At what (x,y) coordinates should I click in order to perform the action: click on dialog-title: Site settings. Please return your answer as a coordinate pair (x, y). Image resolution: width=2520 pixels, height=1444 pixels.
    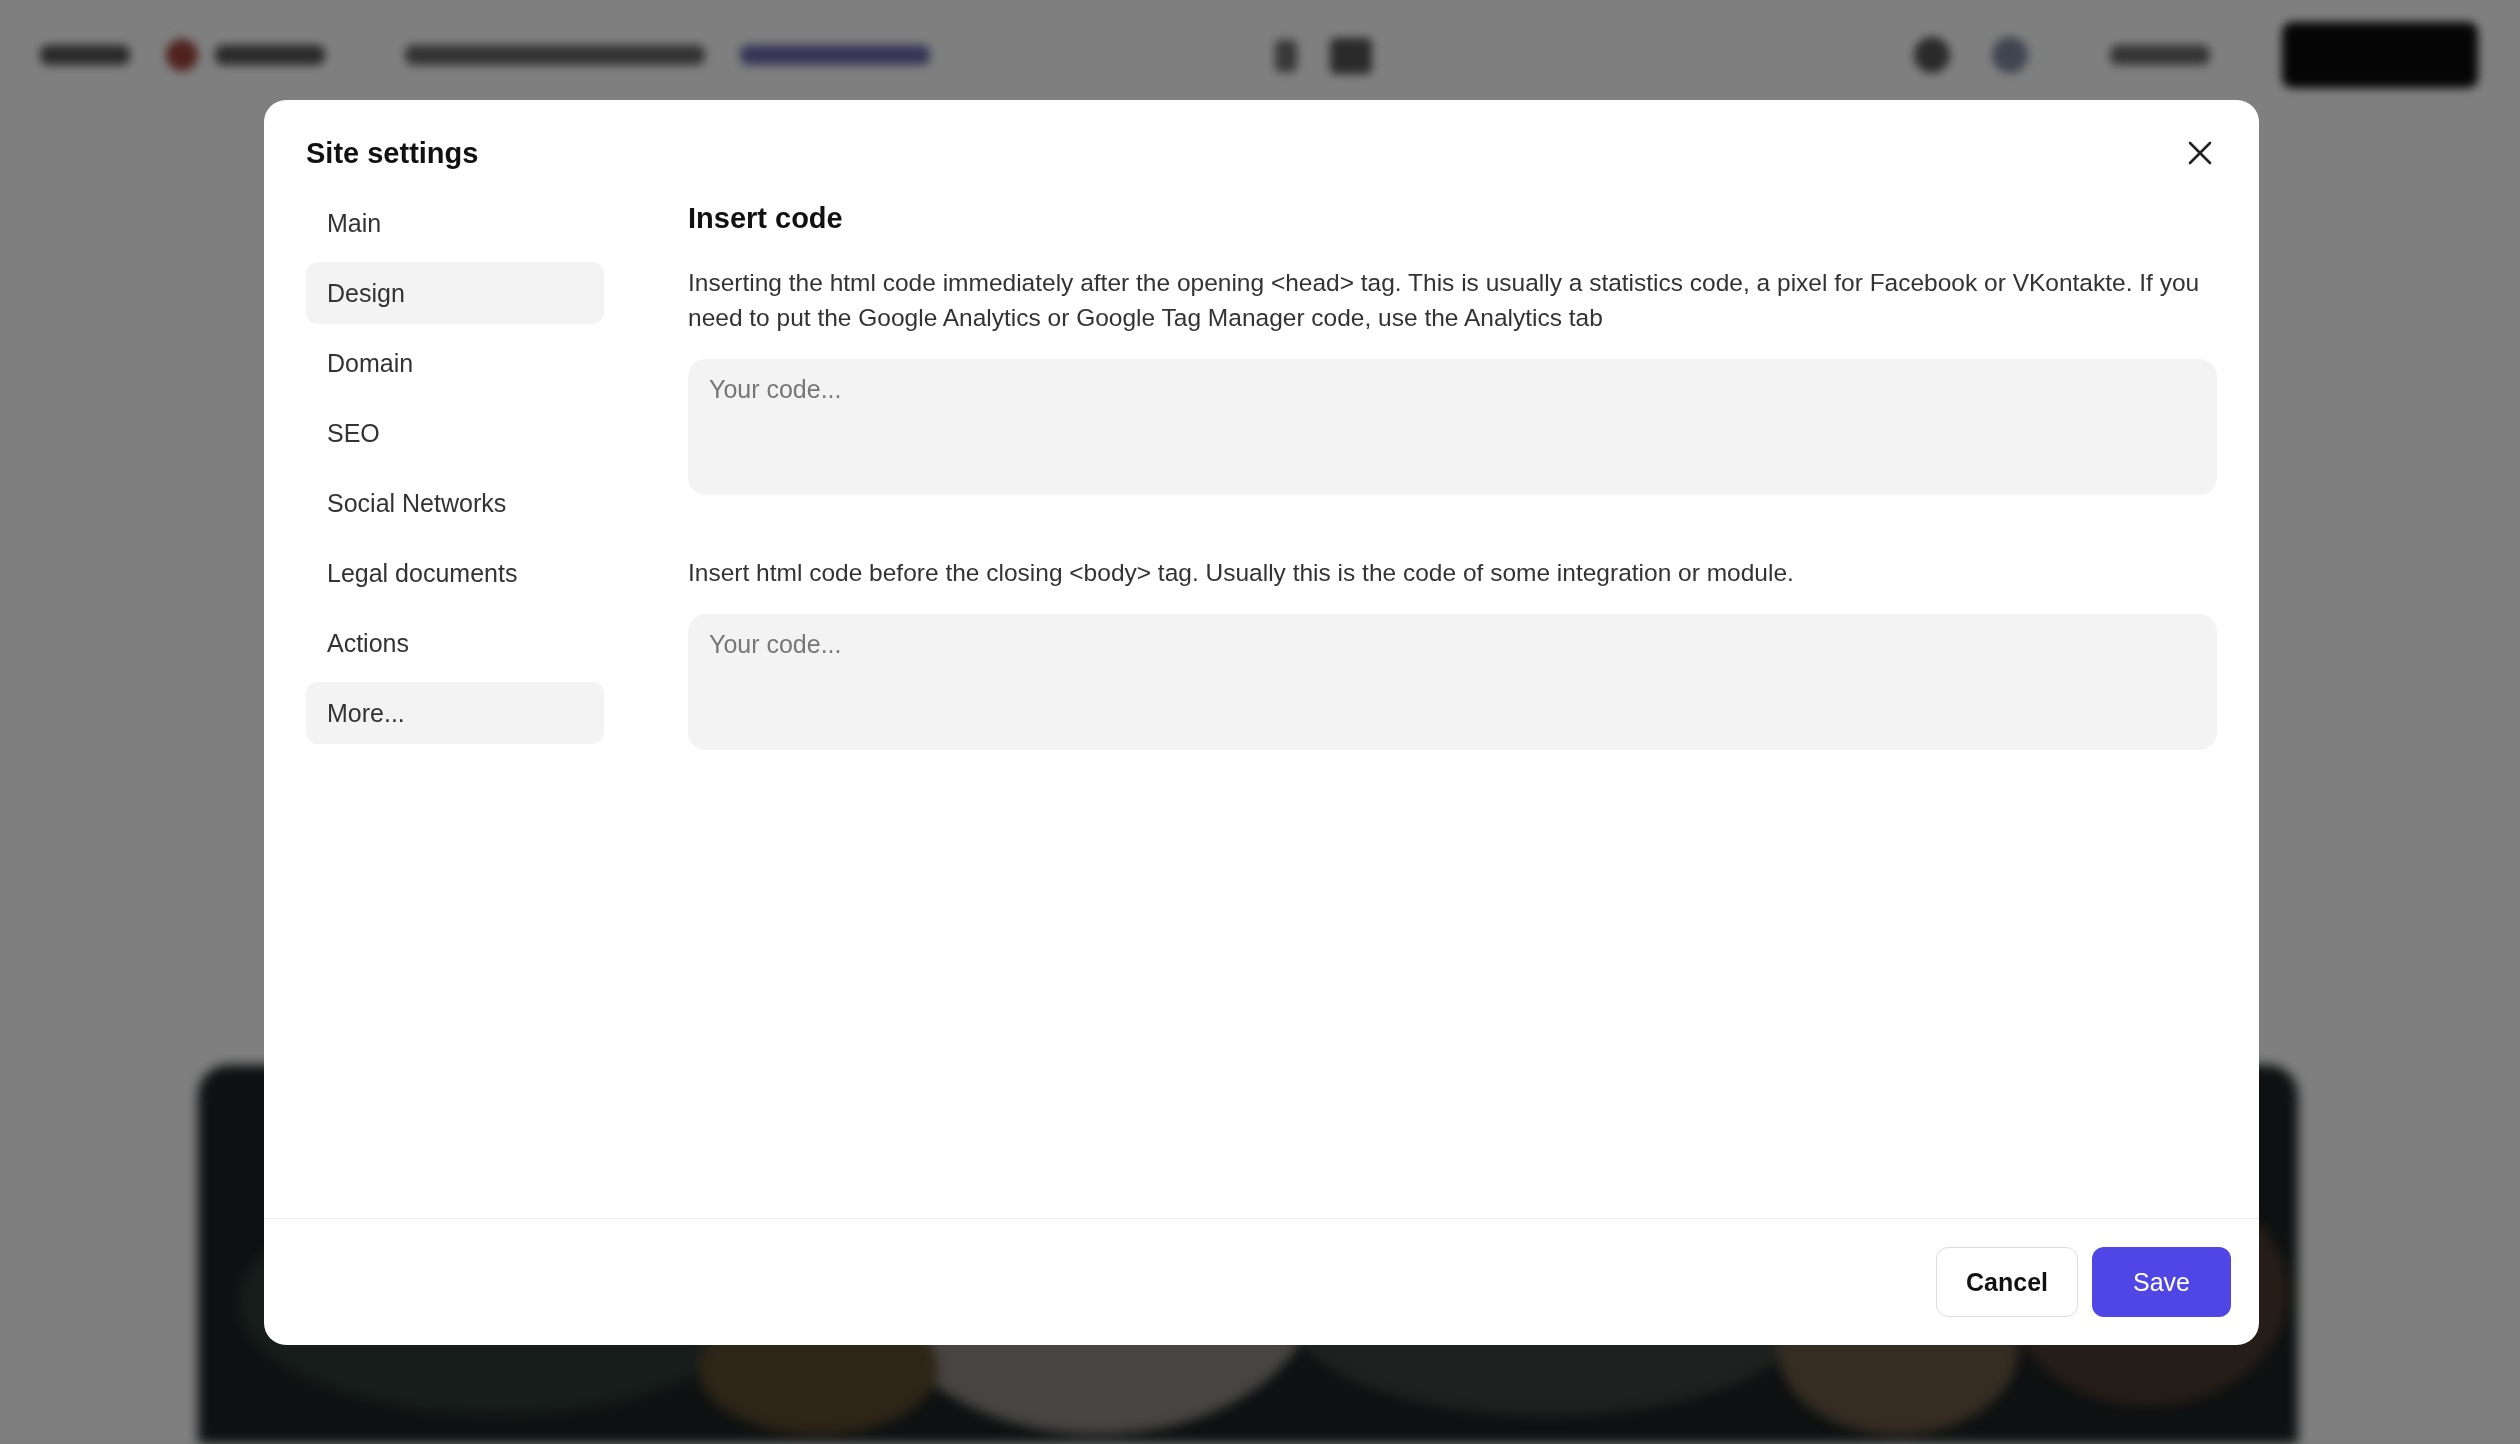
    Looking at the image, I should click on (392, 153).